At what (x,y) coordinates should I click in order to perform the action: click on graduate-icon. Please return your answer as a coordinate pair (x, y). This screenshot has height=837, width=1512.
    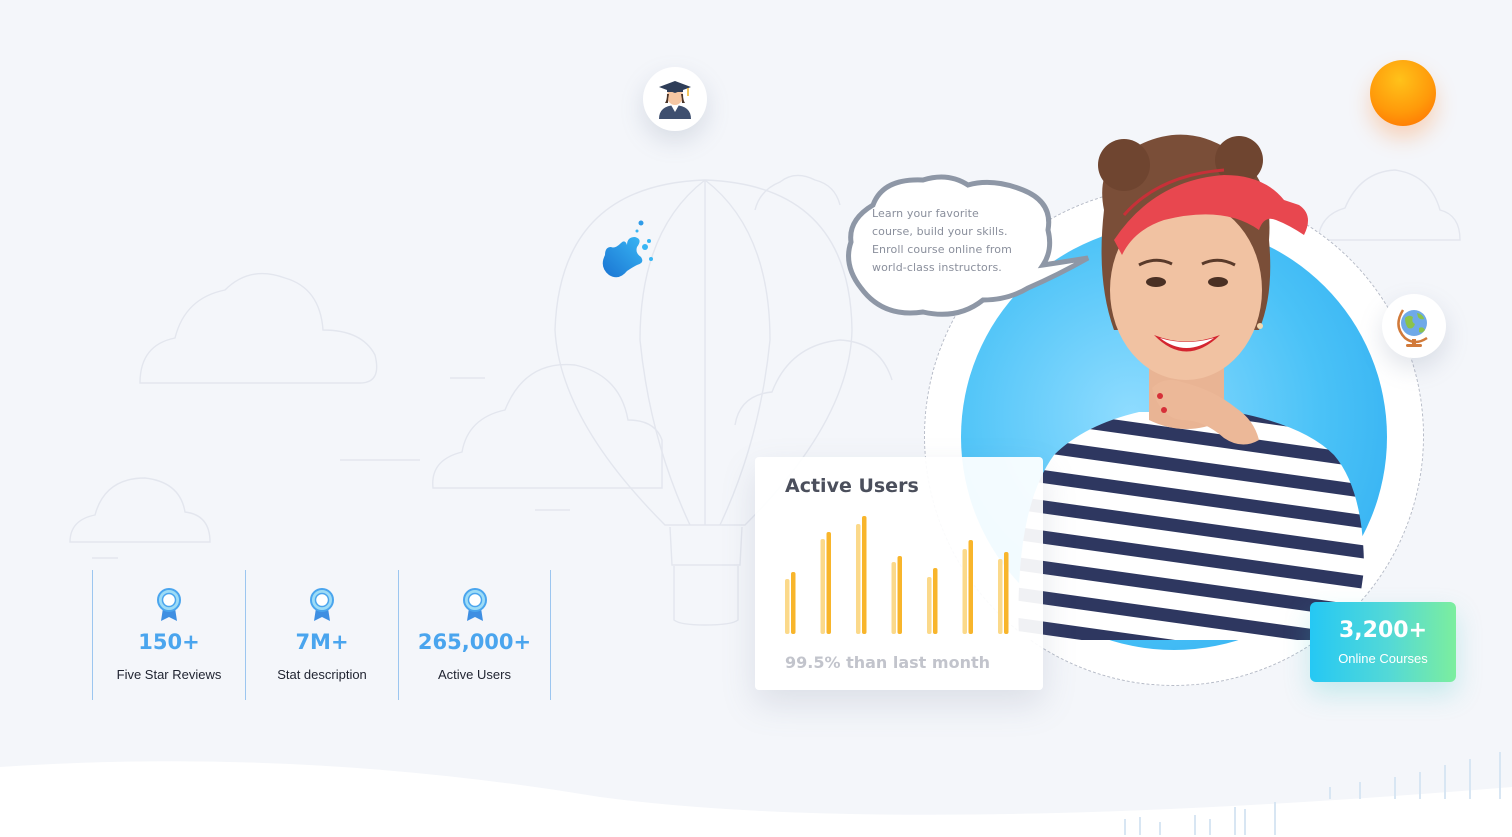
    Looking at the image, I should click on (675, 100).